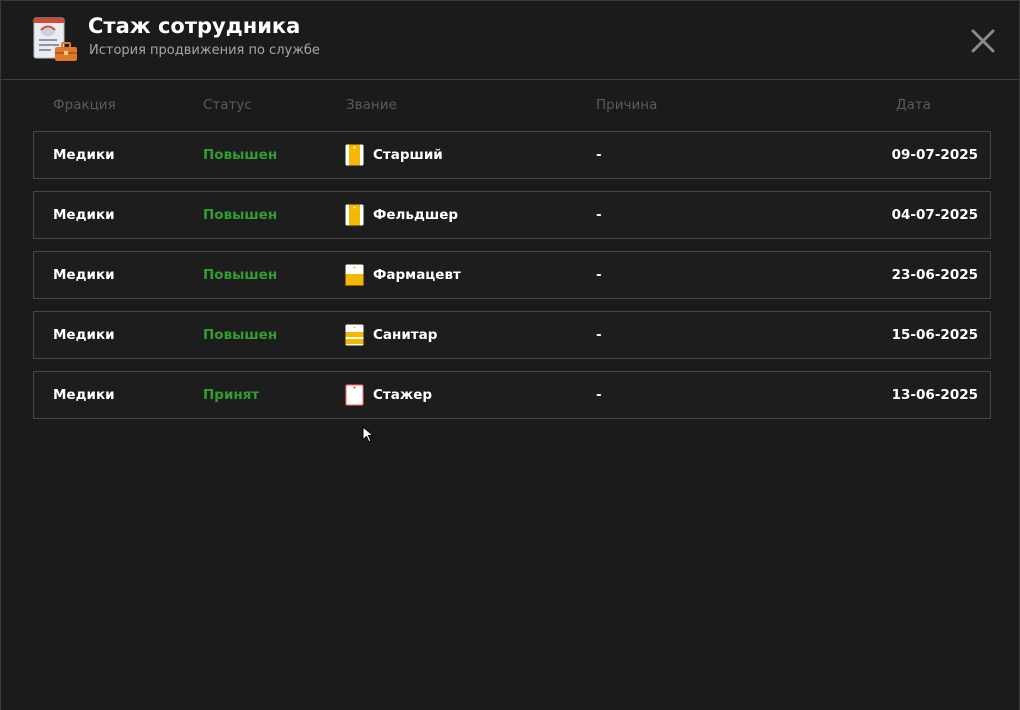 Image resolution: width=1020 pixels, height=710 pixels. What do you see at coordinates (204, 50) in the screenshot?
I see `window-subtitle: История продвижения по службе` at bounding box center [204, 50].